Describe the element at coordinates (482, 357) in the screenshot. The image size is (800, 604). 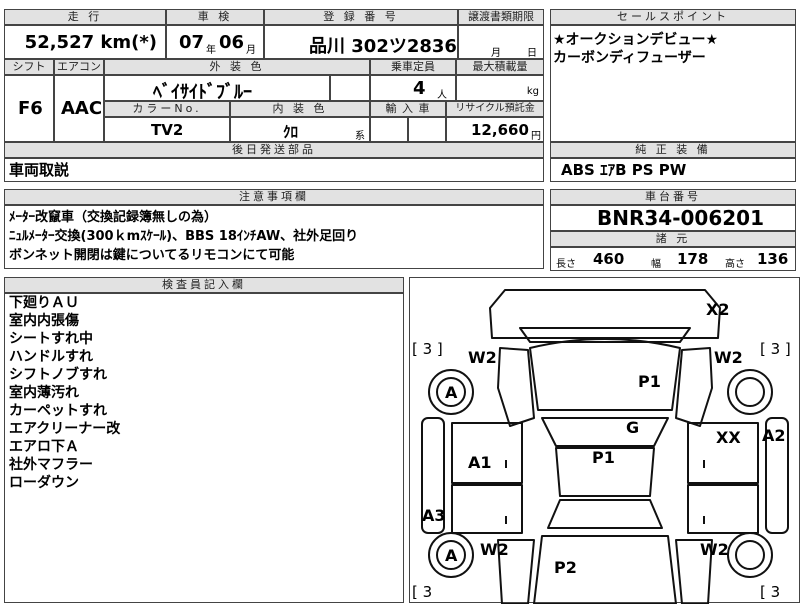
I see `damage-mark-w2-front-left: W2` at that location.